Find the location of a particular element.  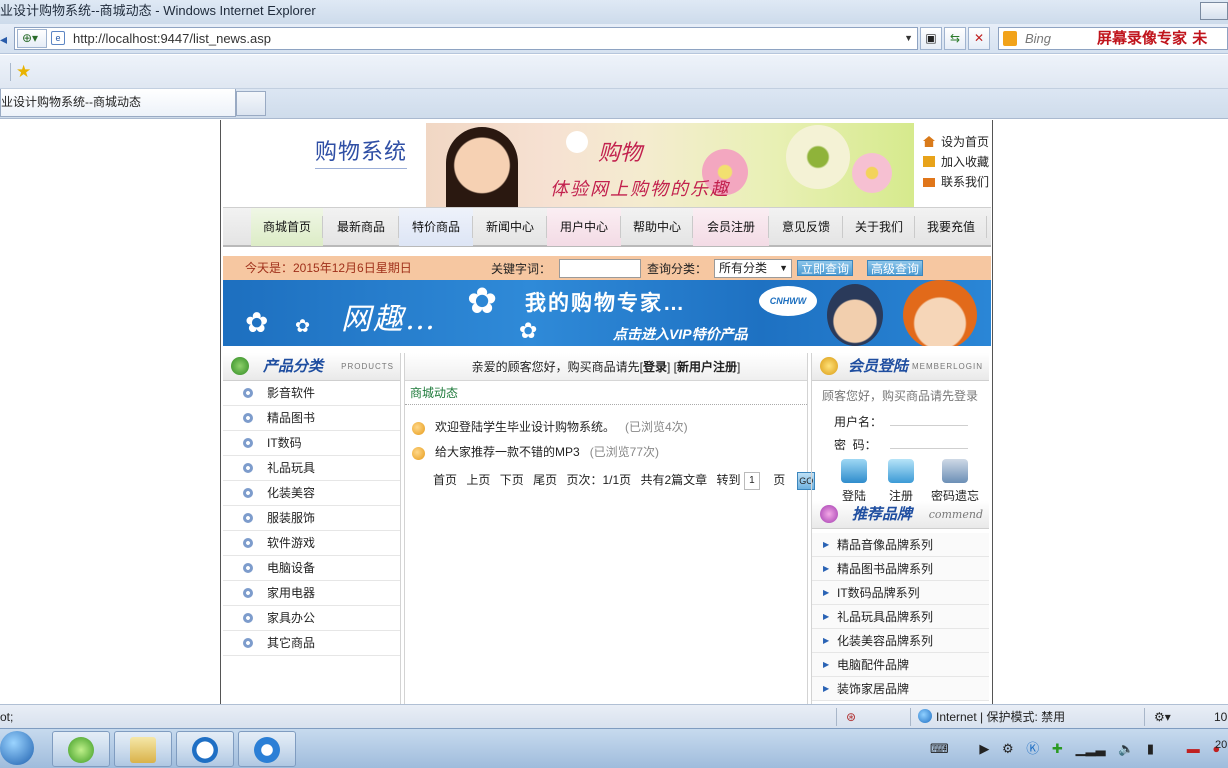

category-item: 礼品玩具 is located at coordinates (311, 468).